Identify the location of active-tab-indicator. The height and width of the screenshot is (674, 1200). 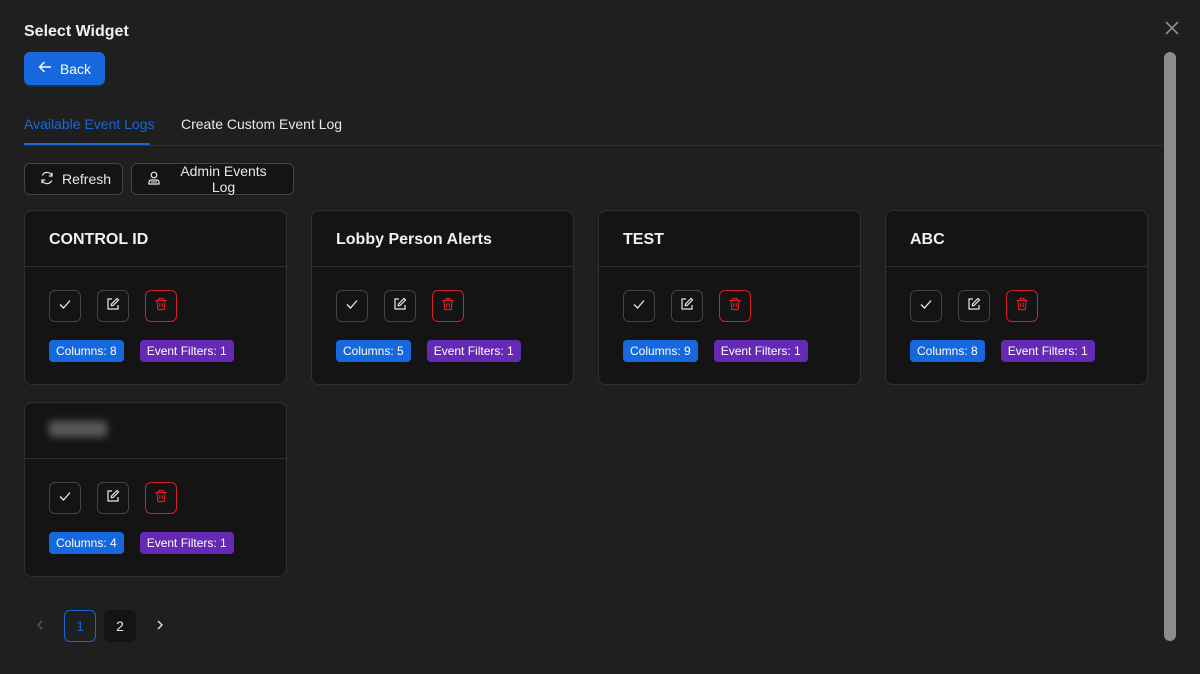
(87, 144).